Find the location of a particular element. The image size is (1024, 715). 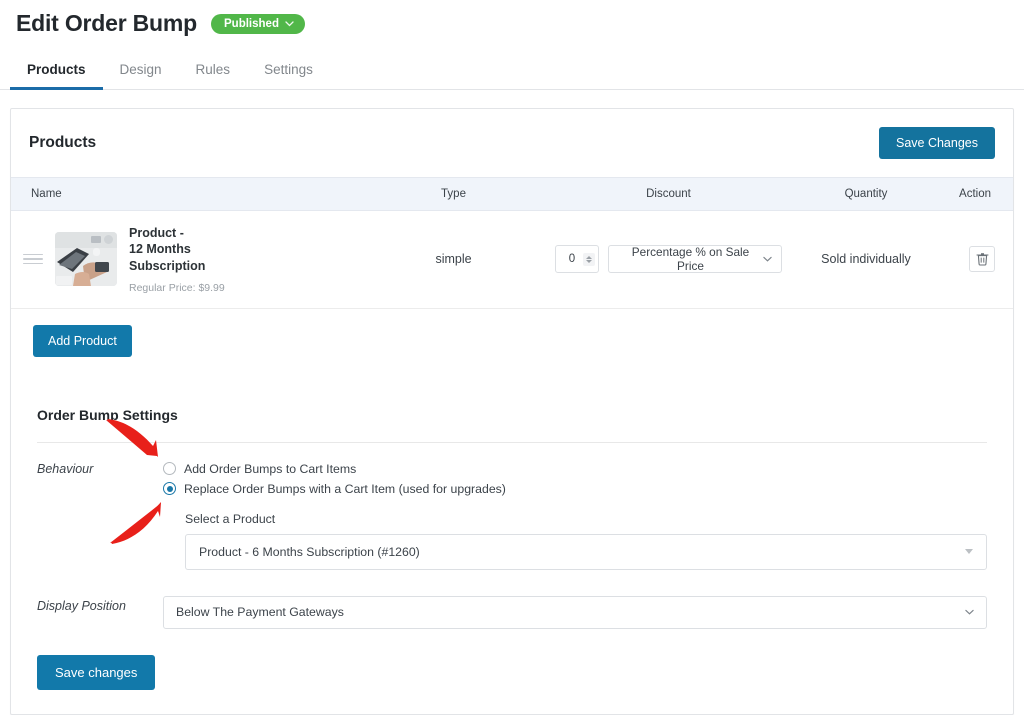

column-header-action: Action is located at coordinates (974, 193).